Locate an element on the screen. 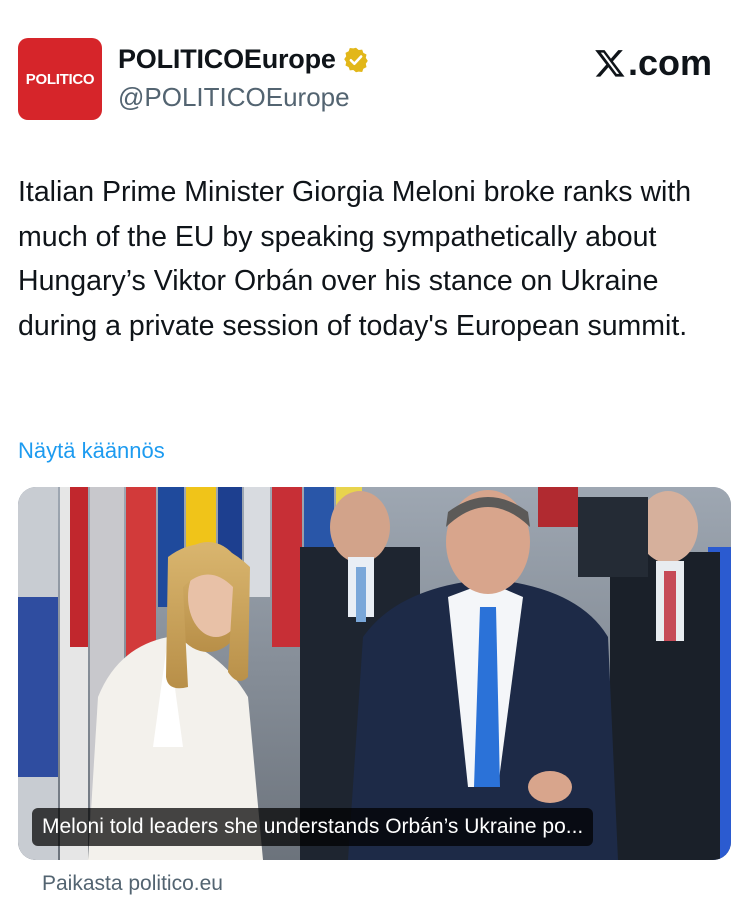  author-display-name: POLITICOEurope is located at coordinates (227, 59).